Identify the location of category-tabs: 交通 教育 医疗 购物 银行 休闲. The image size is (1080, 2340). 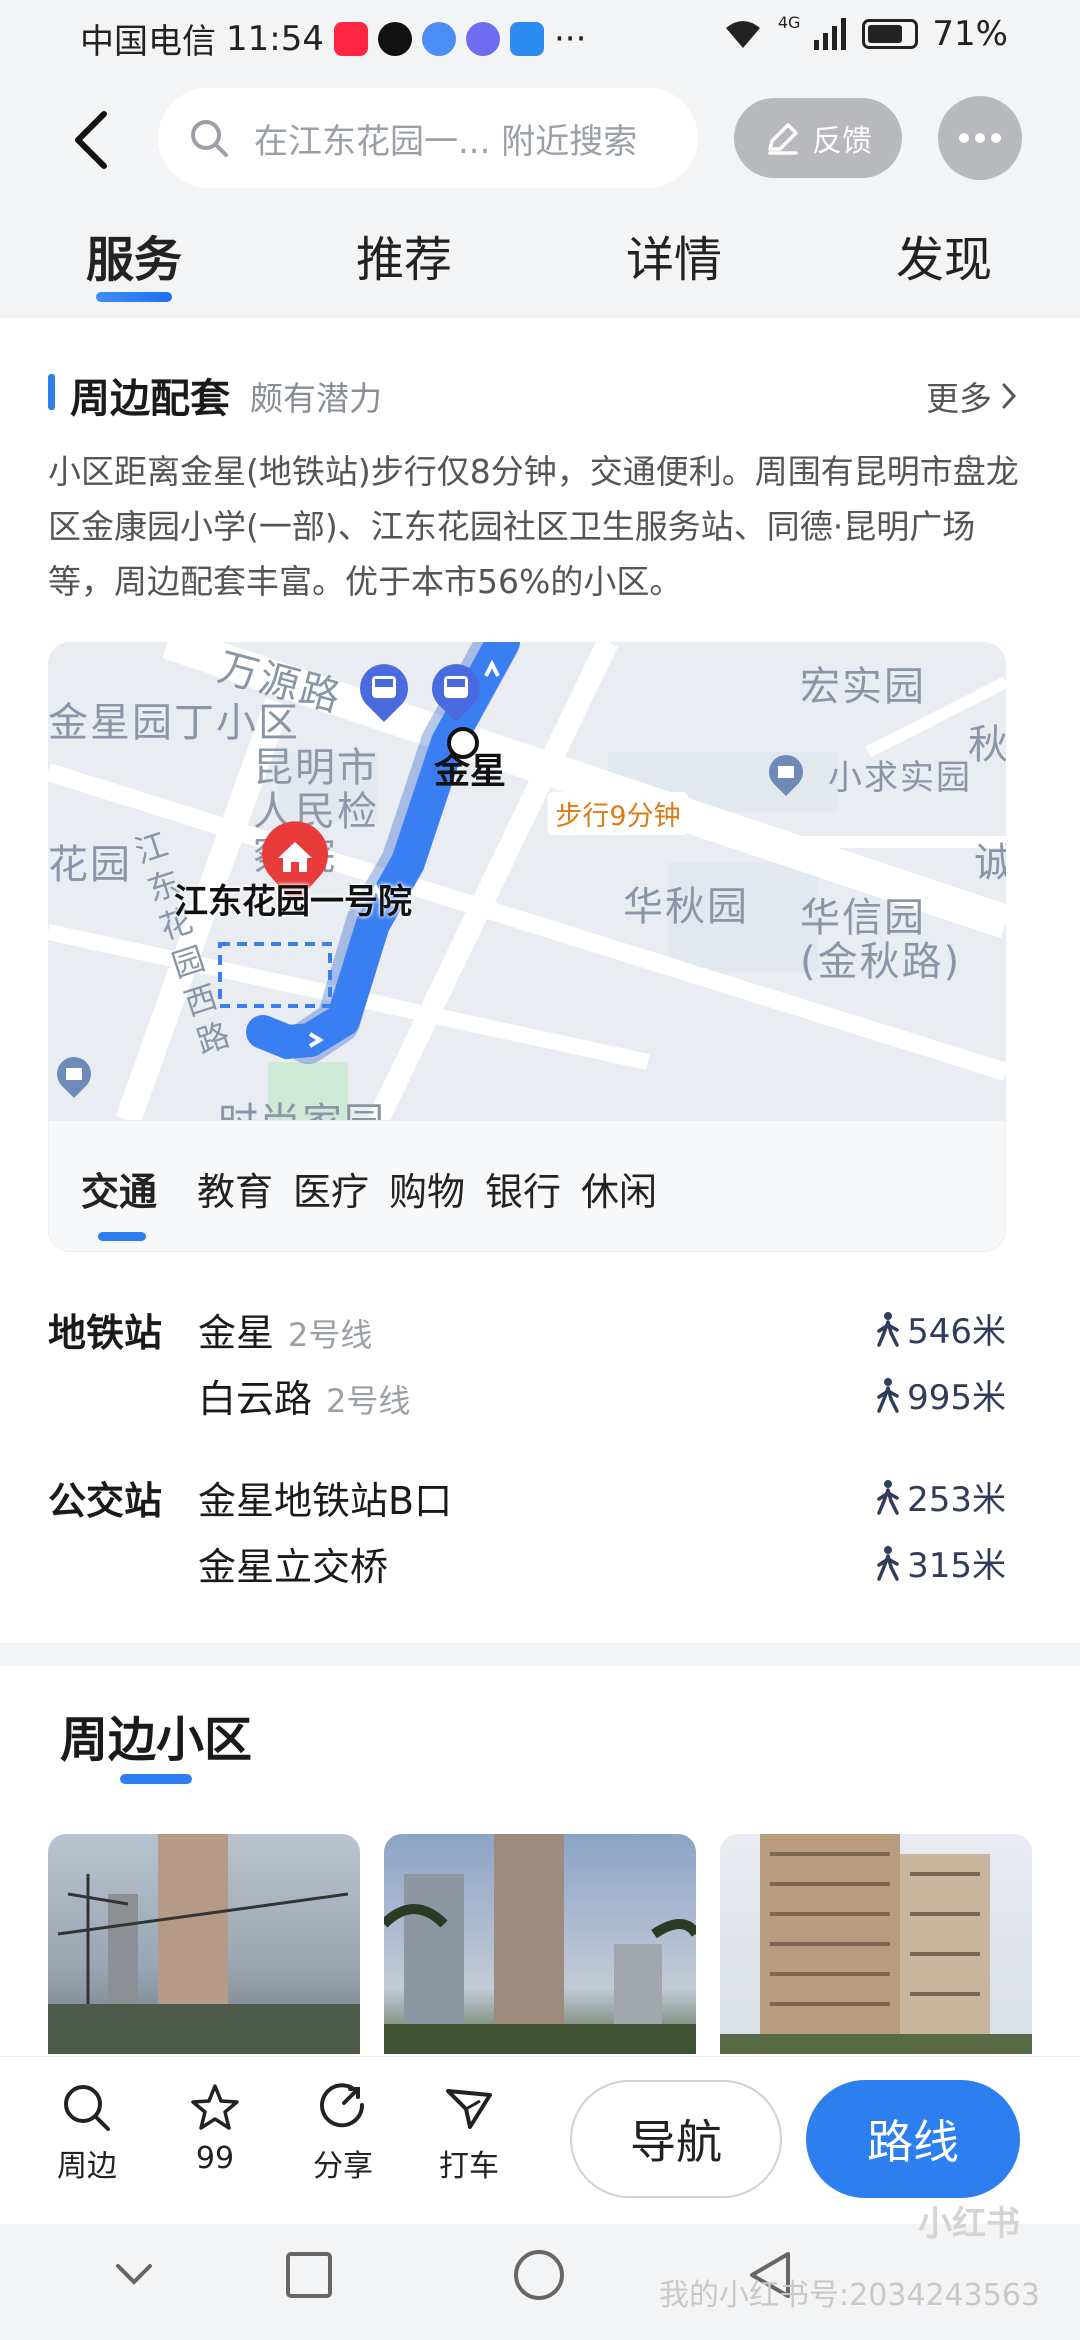
(527, 1186).